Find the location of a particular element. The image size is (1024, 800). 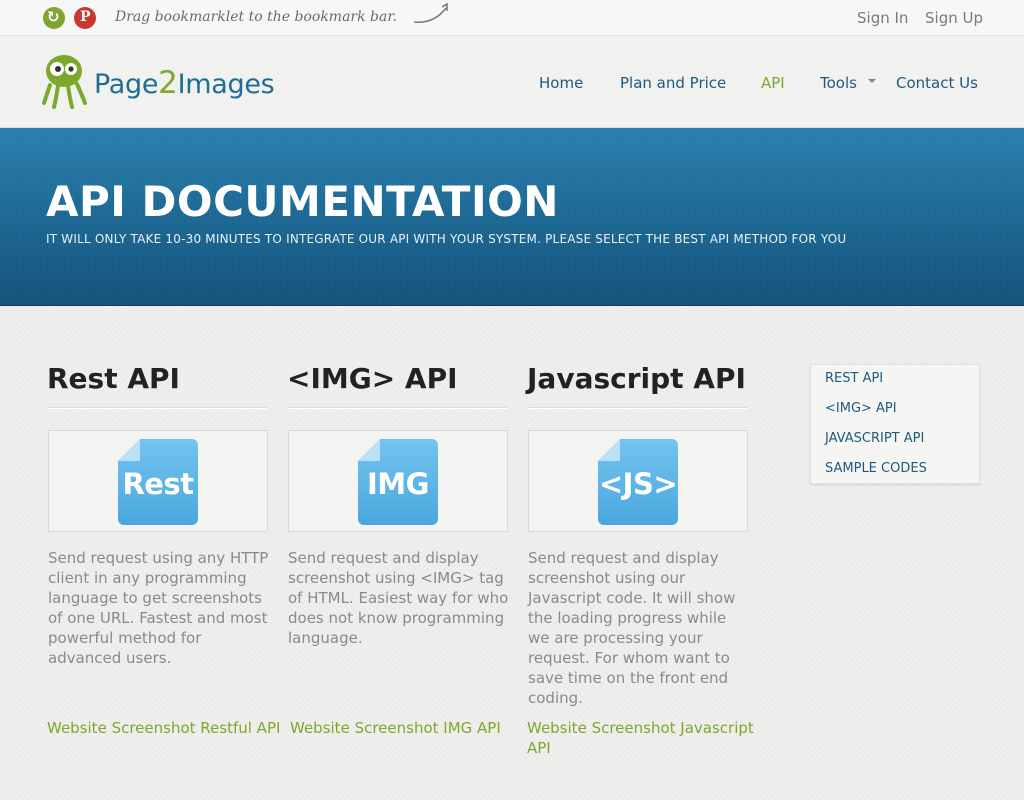

api-title: Javascript API is located at coordinates (636, 378).